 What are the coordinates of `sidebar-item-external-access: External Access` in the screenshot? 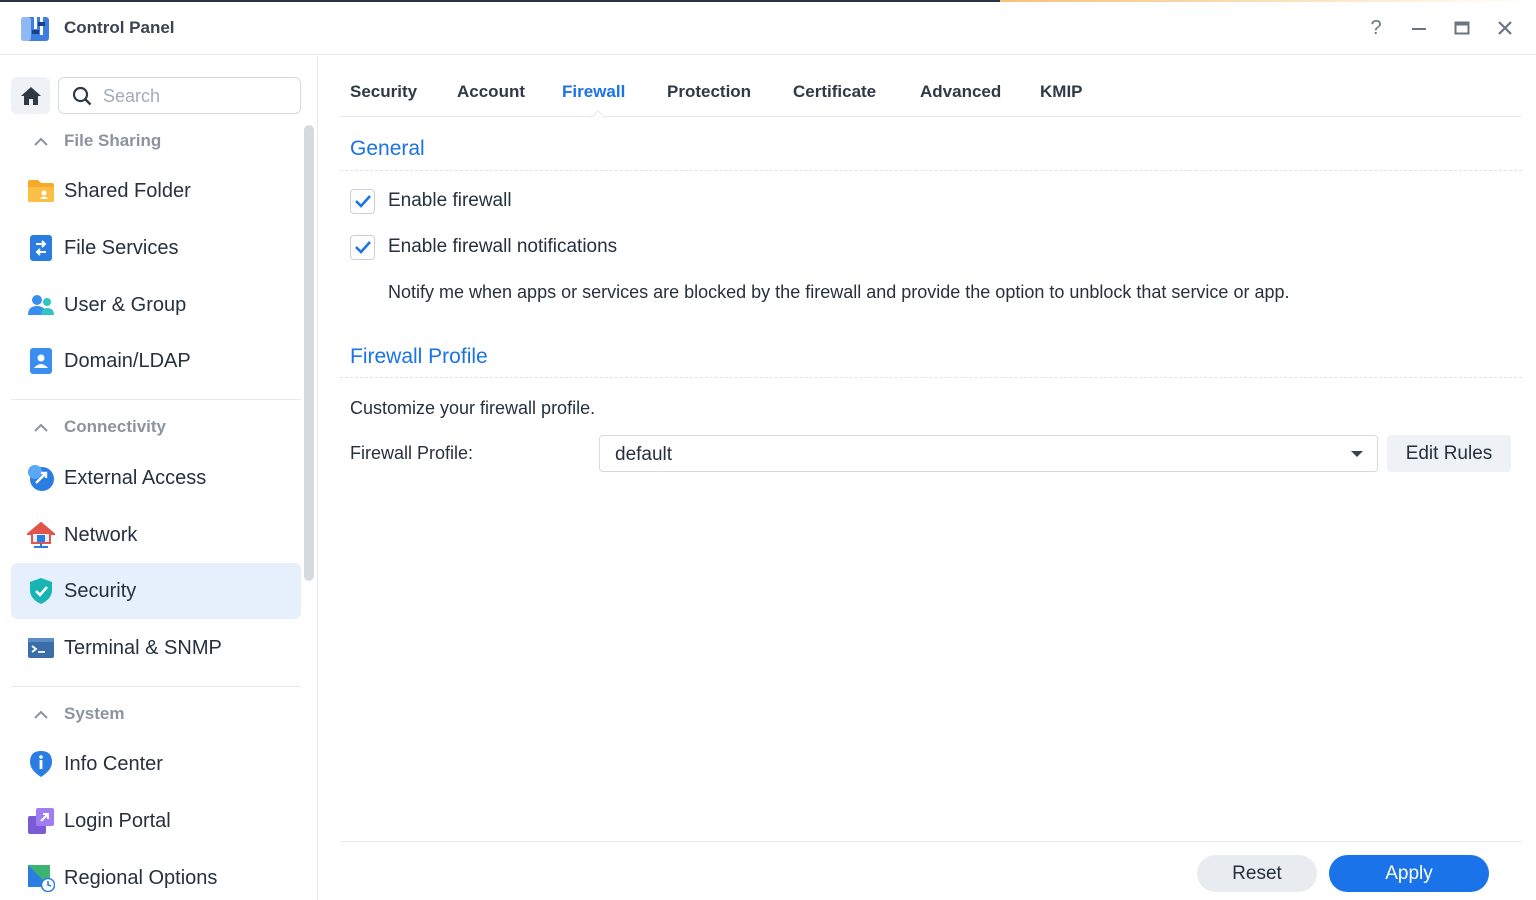 It's located at (156, 478).